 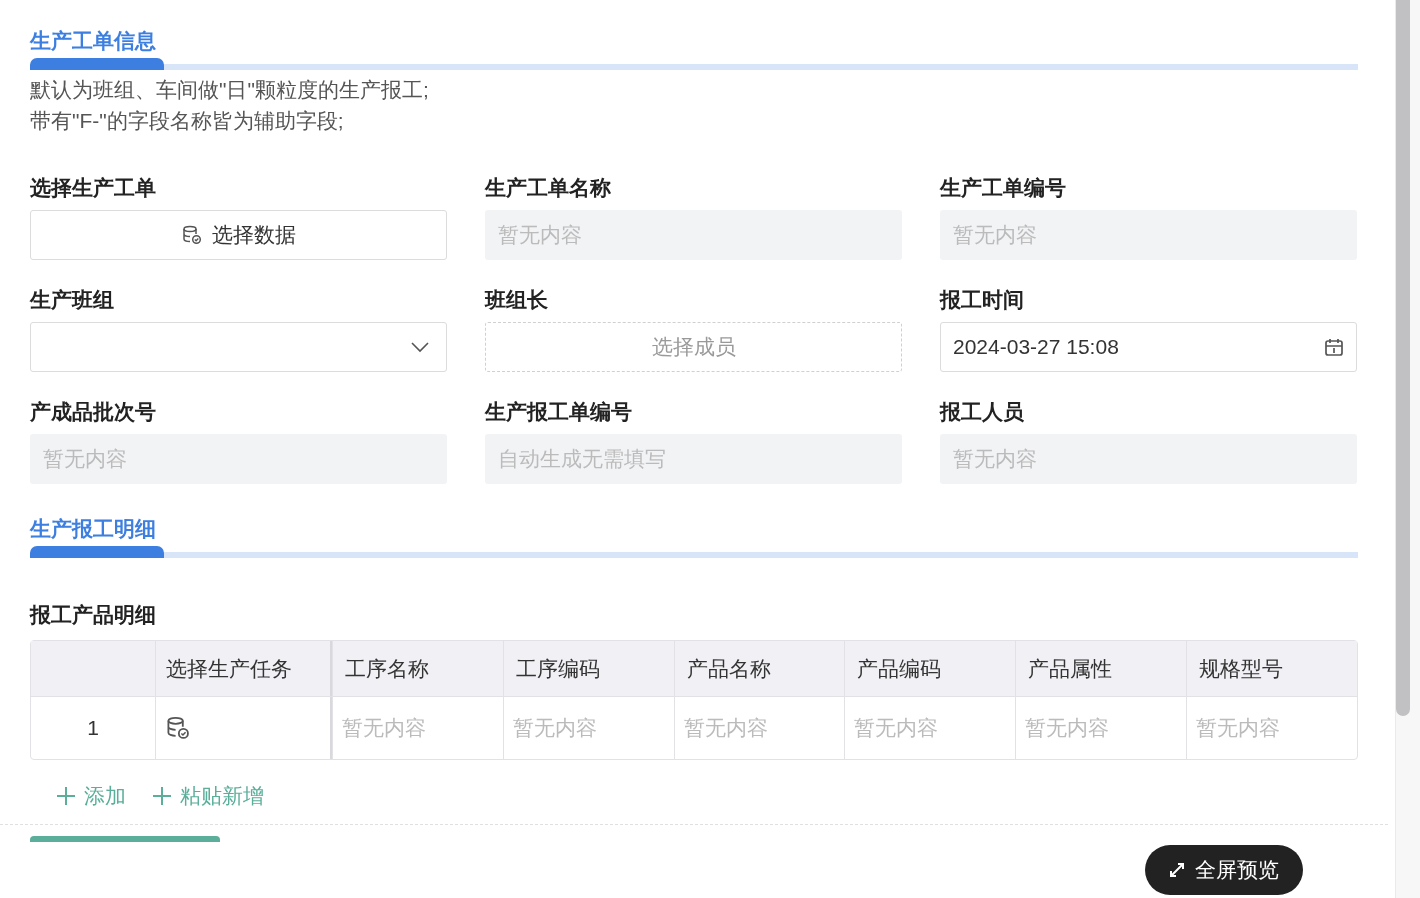 I want to click on add-link: 添加, so click(x=91, y=796).